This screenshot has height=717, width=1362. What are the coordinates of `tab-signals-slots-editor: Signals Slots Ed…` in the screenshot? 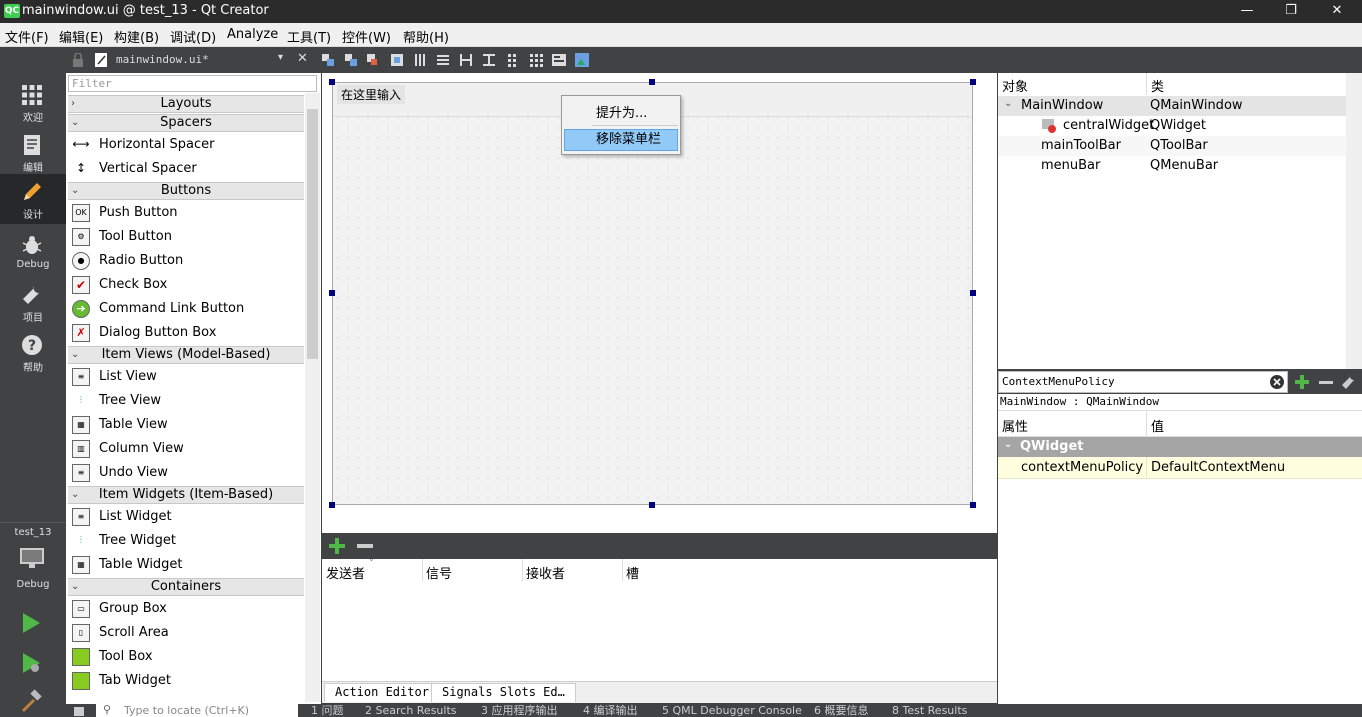 It's located at (503, 692).